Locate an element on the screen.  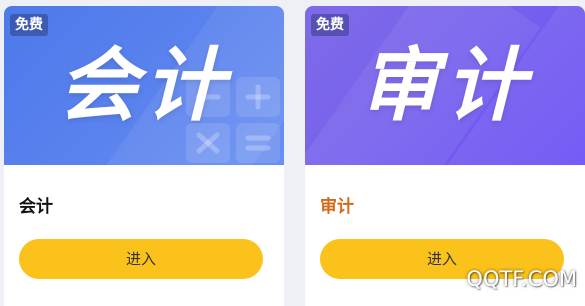
course-title: 审计 is located at coordinates (337, 204).